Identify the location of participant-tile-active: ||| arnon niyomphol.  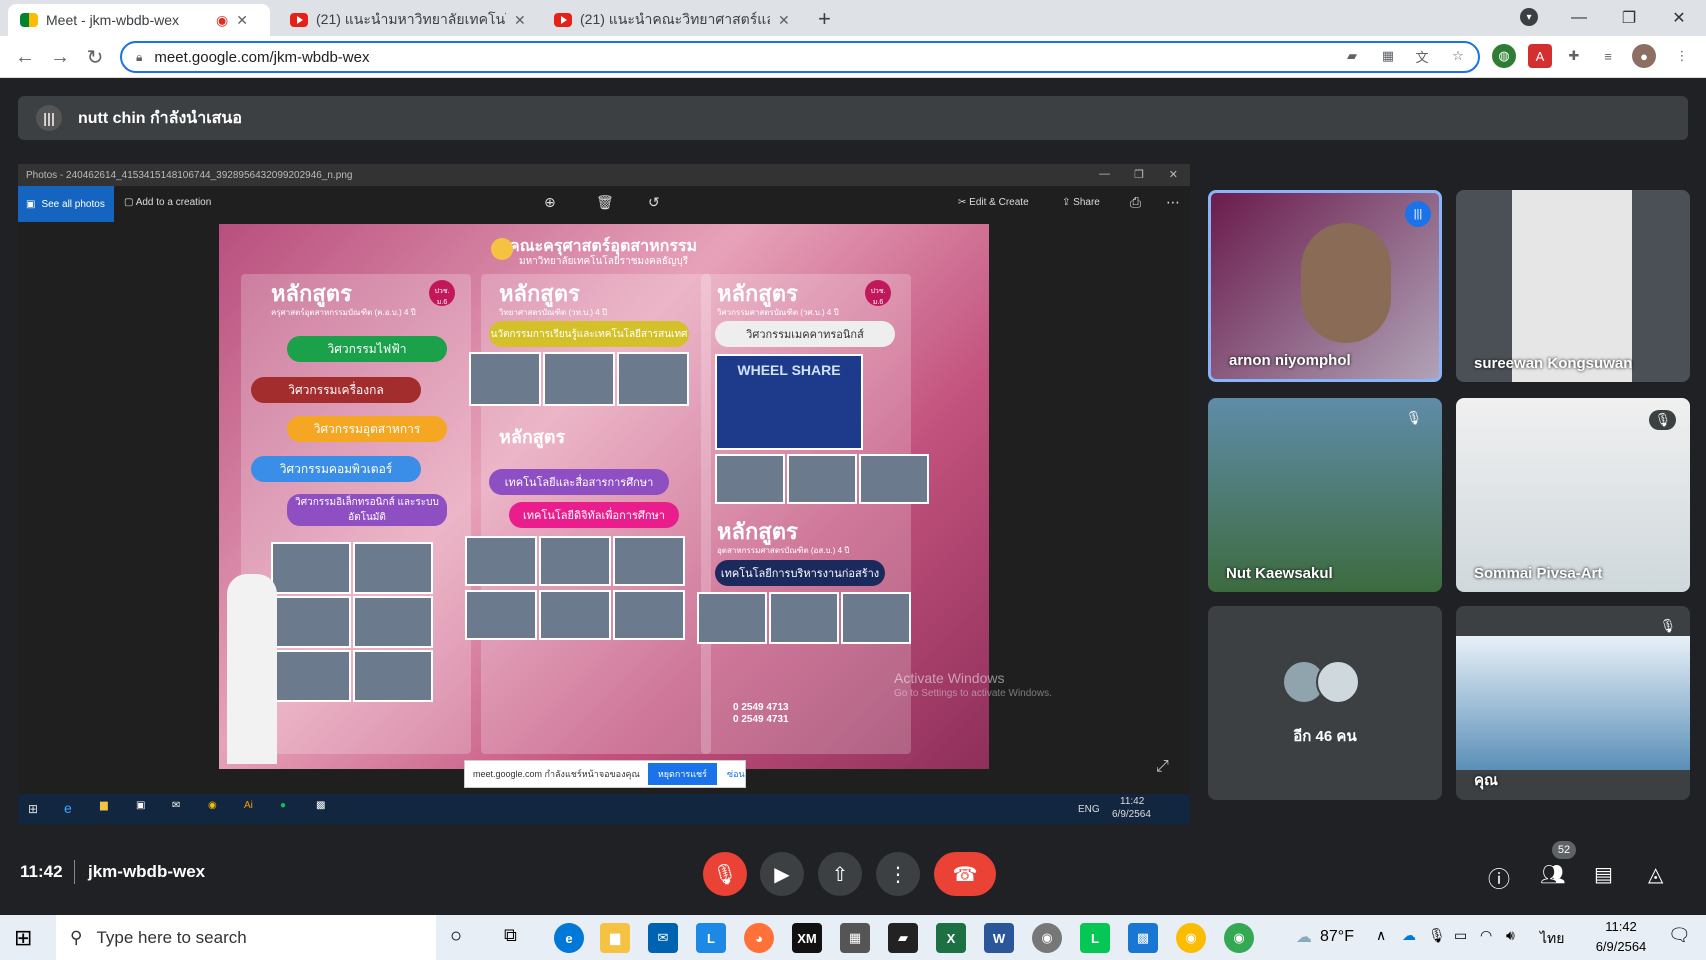
(1325, 286).